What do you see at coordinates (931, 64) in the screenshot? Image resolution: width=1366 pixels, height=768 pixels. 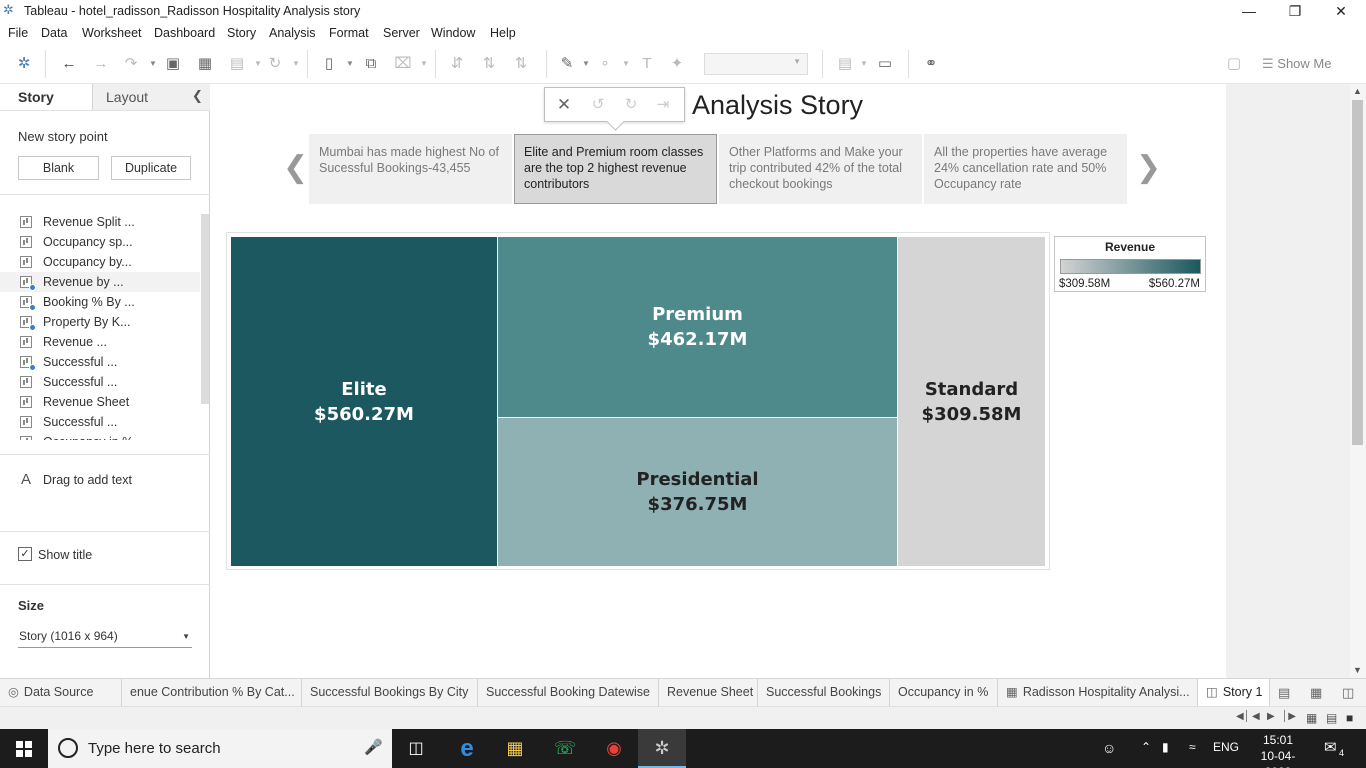 I see `share-icon: ⚭` at bounding box center [931, 64].